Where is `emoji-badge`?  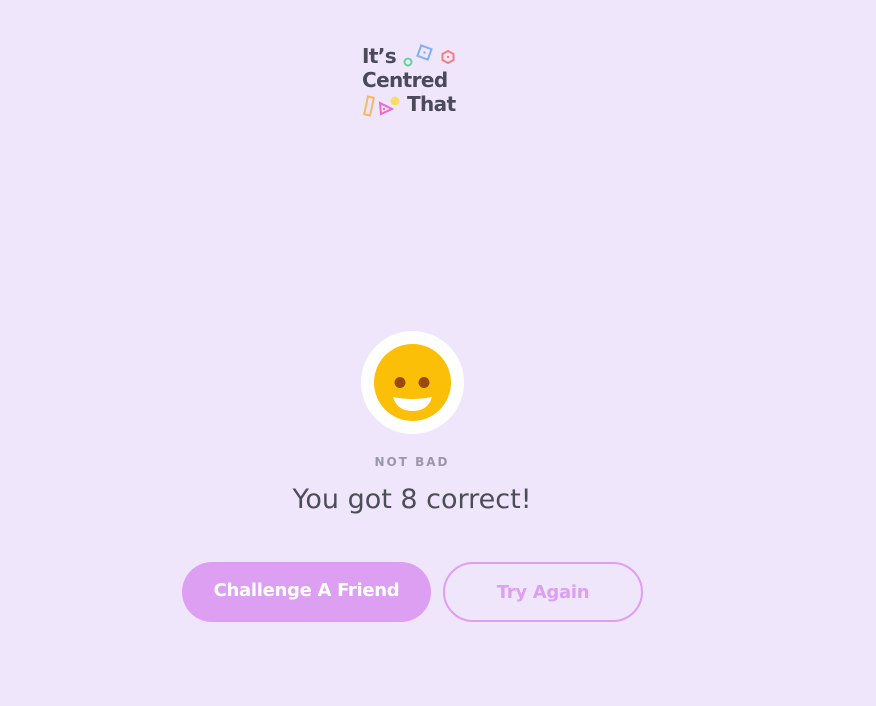 emoji-badge is located at coordinates (412, 382).